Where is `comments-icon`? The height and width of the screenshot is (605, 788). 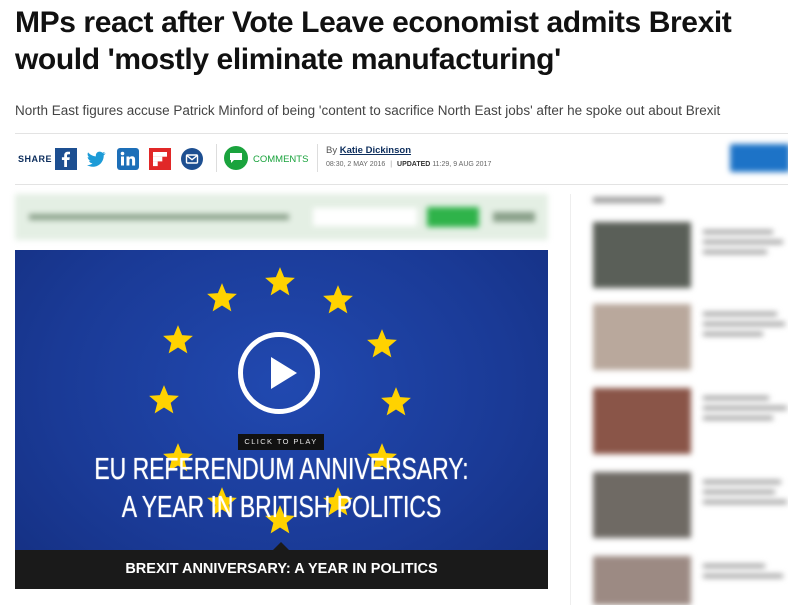 comments-icon is located at coordinates (236, 158).